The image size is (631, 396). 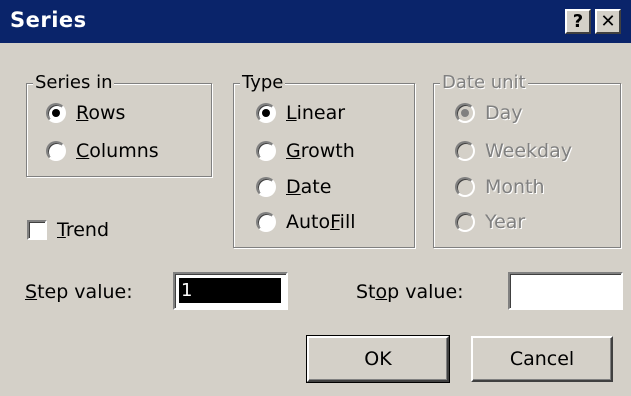 I want to click on ok-button: OK, so click(x=378, y=359).